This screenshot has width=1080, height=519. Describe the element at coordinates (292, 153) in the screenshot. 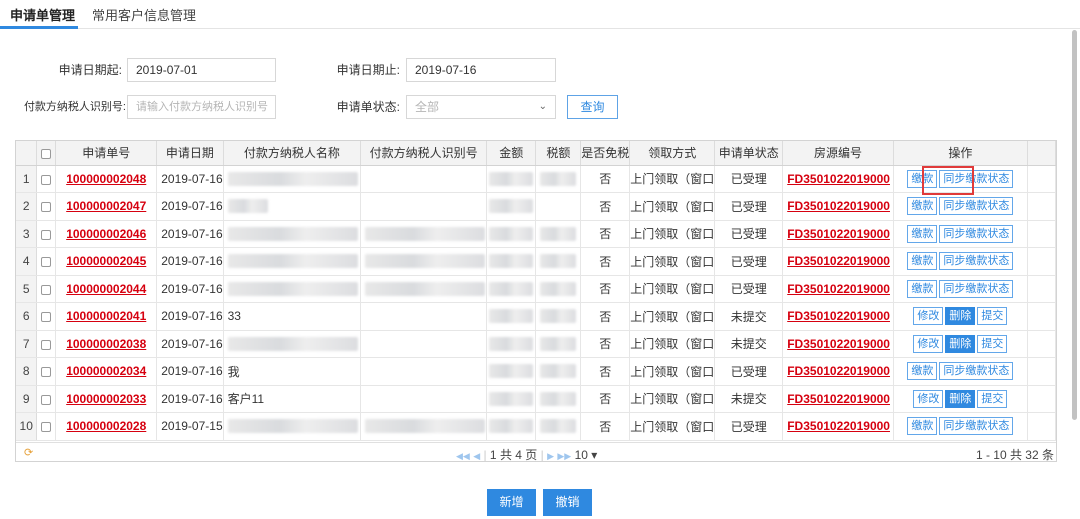

I see `header-col: 付款方纳税人名称` at that location.